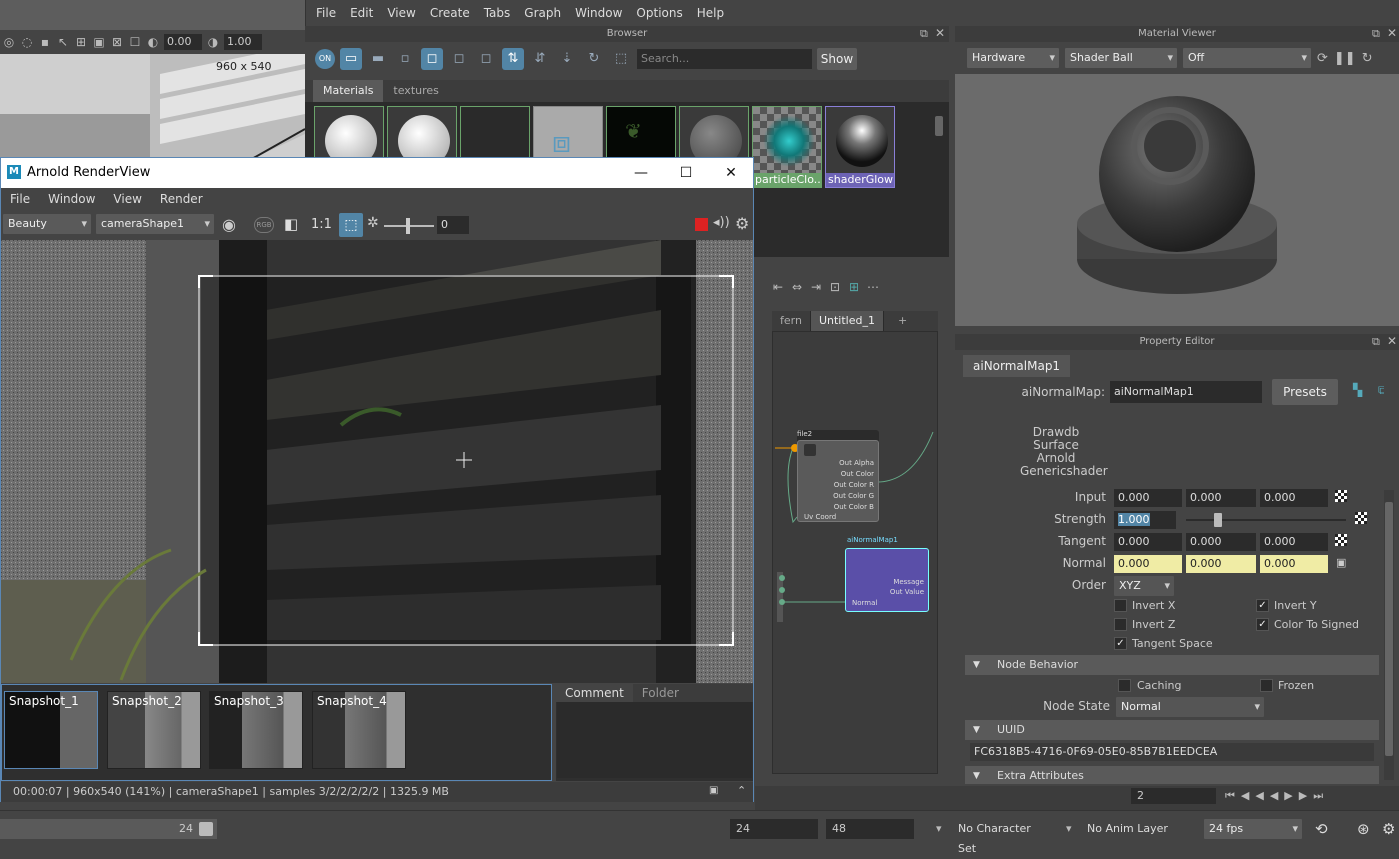  What do you see at coordinates (853, 496) in the screenshot?
I see `port-out-color-g: Out Color G` at bounding box center [853, 496].